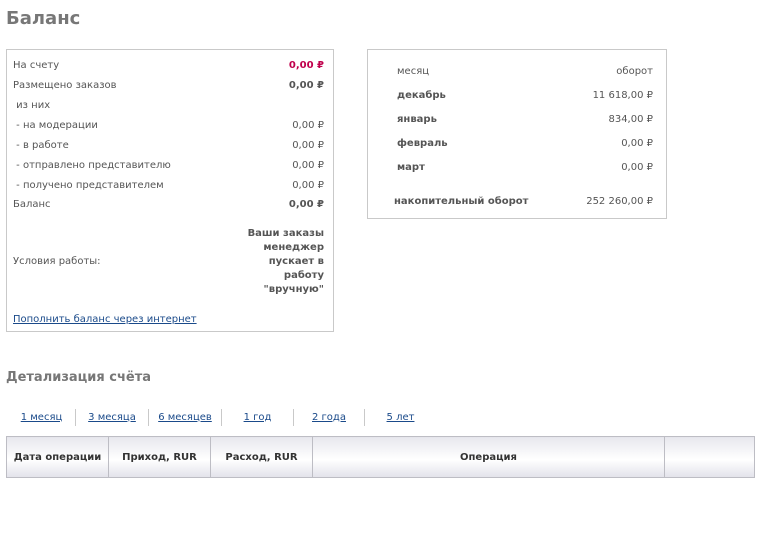  What do you see at coordinates (329, 417) in the screenshot?
I see `period-tab-2-years: 2 года` at bounding box center [329, 417].